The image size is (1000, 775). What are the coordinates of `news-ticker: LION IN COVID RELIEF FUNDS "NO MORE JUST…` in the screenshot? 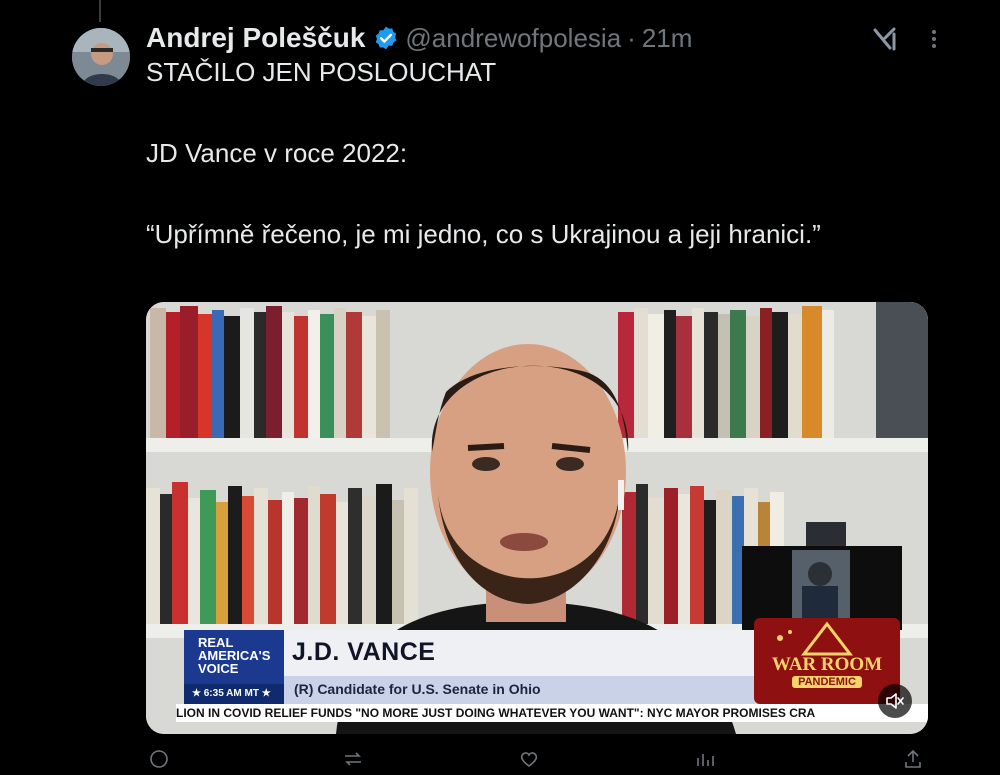 It's located at (552, 713).